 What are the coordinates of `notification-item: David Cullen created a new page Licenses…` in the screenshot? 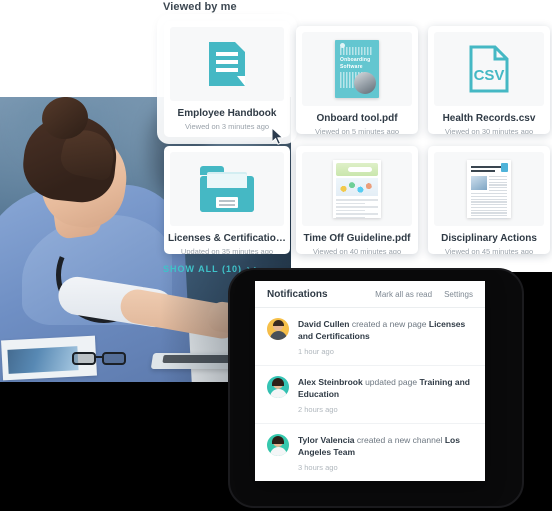 It's located at (370, 337).